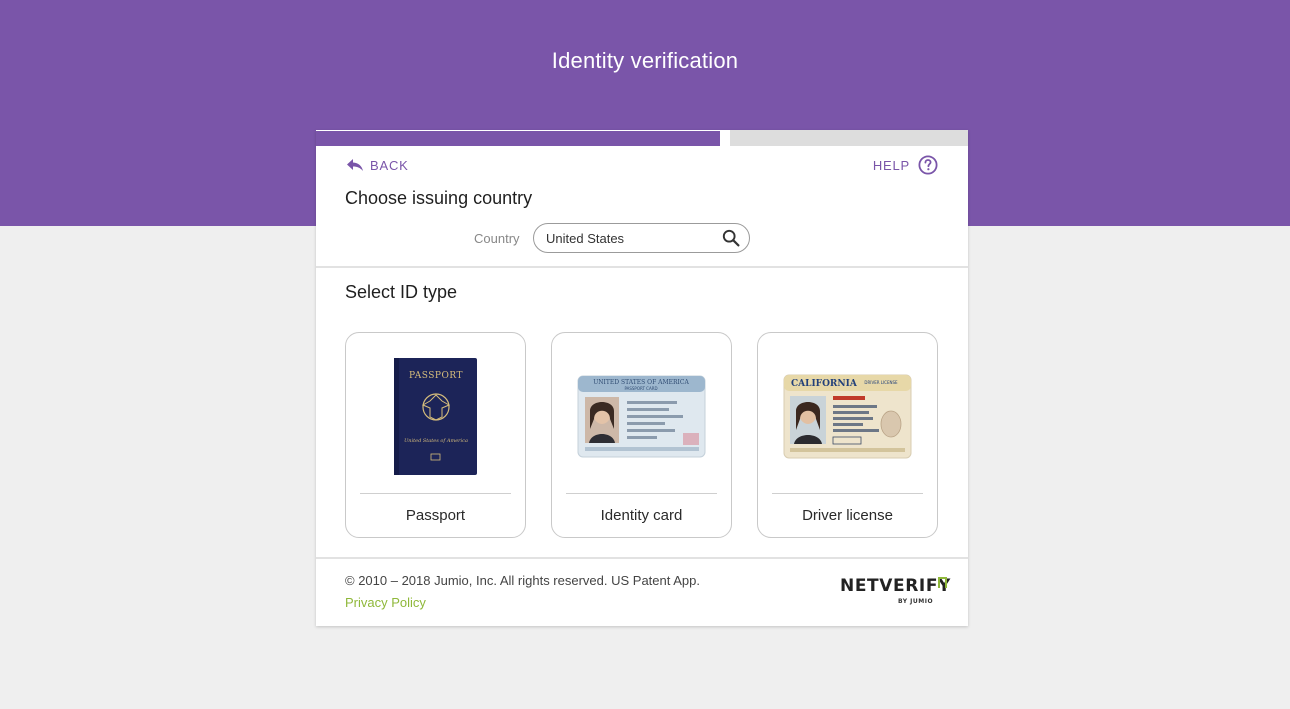 This screenshot has width=1290, height=709. I want to click on section-divider, so click(642, 267).